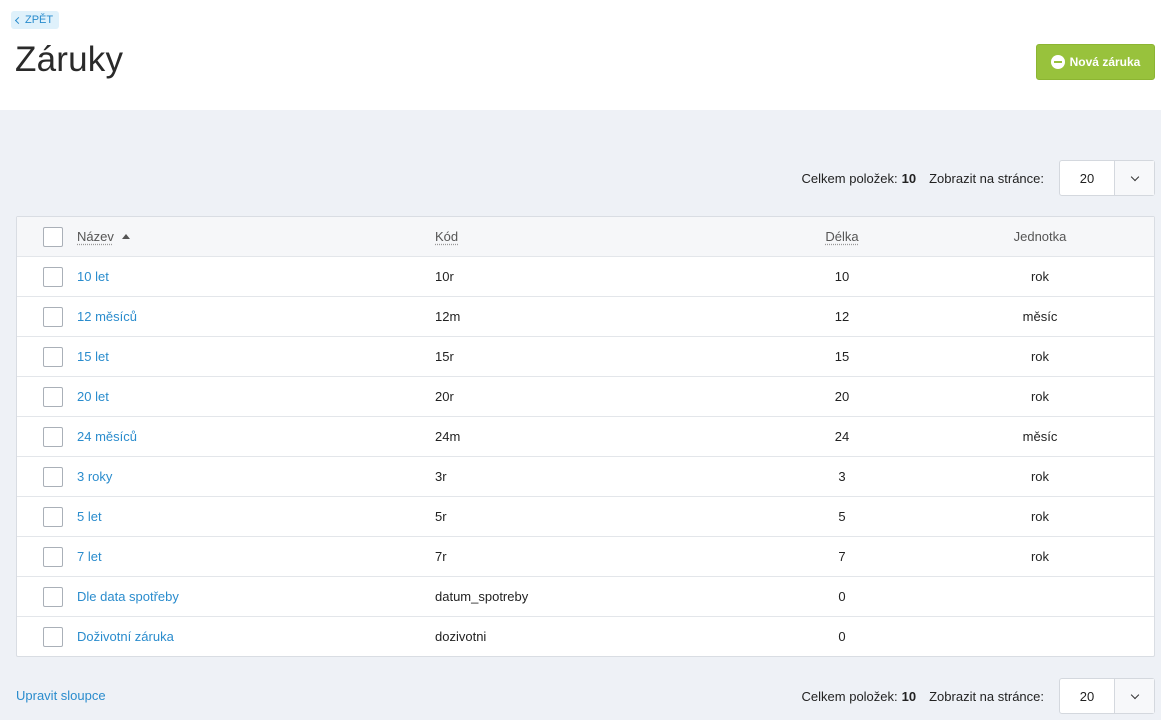 The width and height of the screenshot is (1161, 720). Describe the element at coordinates (107, 317) in the screenshot. I see `warranty-name-link: 12 měsíců` at that location.